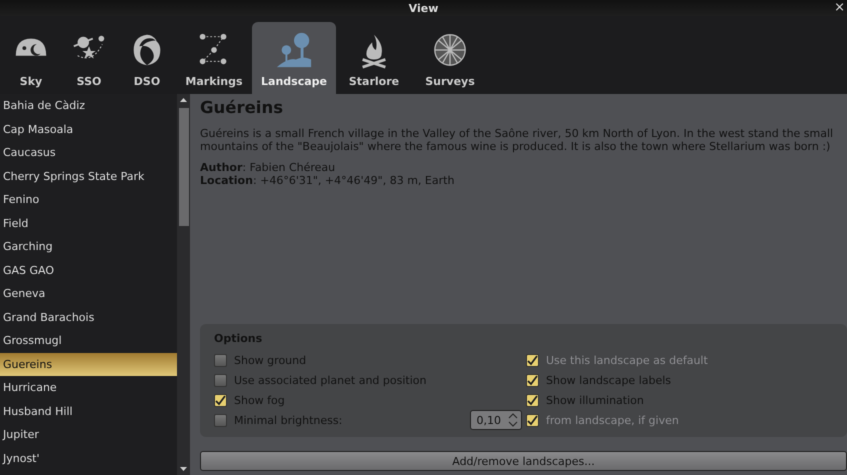  What do you see at coordinates (496, 420) in the screenshot?
I see `spin-box: 0,10` at bounding box center [496, 420].